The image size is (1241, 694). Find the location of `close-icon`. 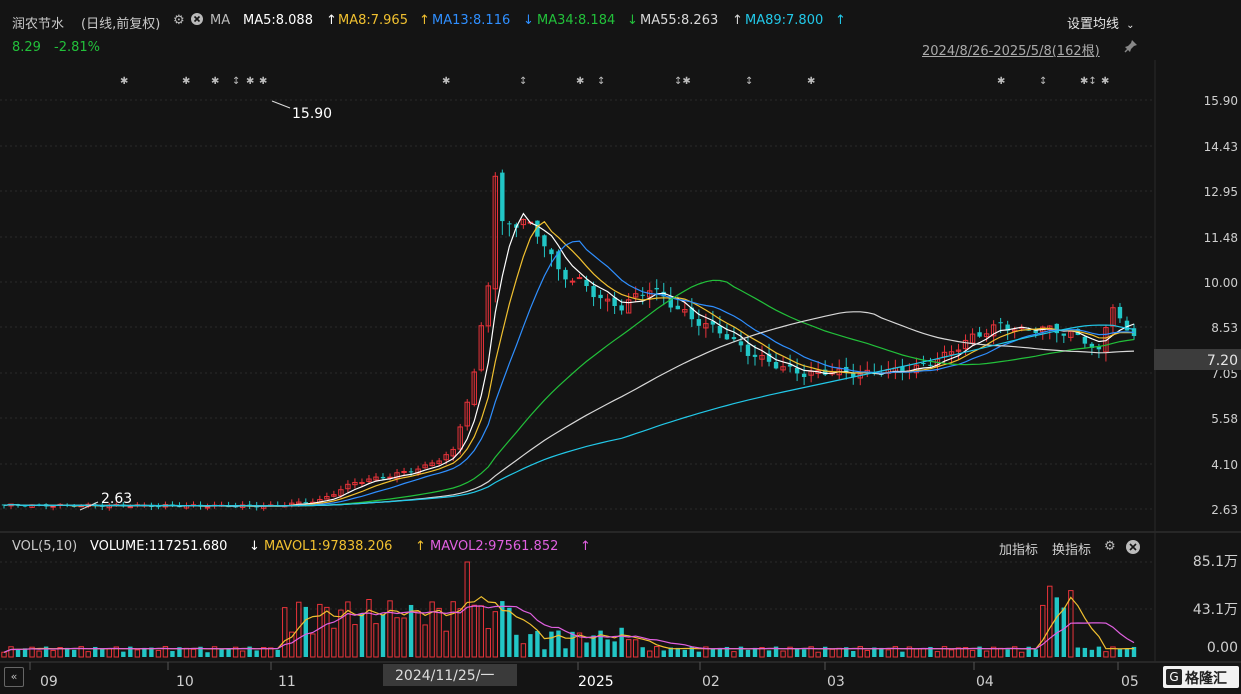

close-icon is located at coordinates (1133, 549).